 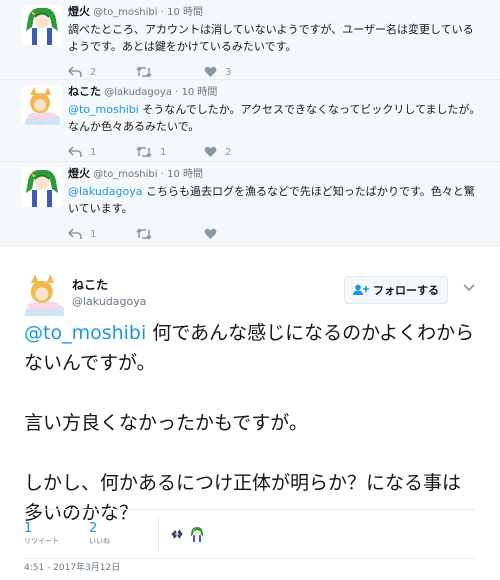 What do you see at coordinates (406, 290) in the screenshot?
I see `follow-label: フォローする` at bounding box center [406, 290].